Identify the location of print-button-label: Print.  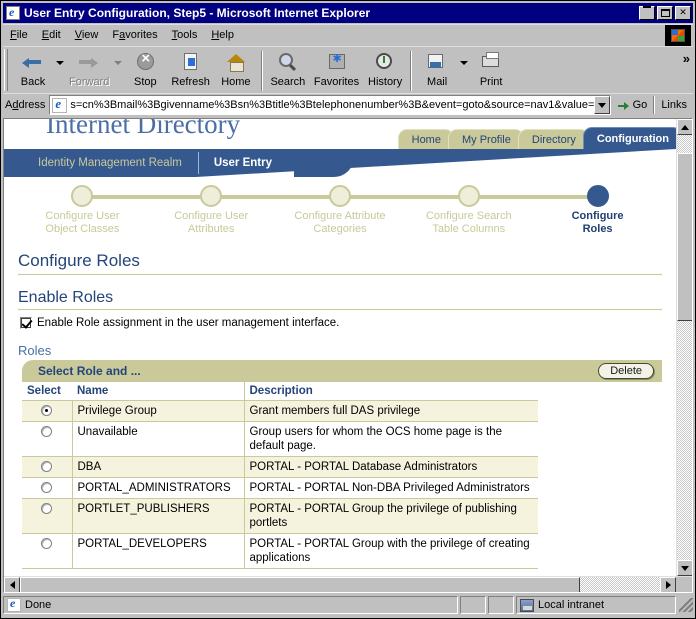
(491, 82).